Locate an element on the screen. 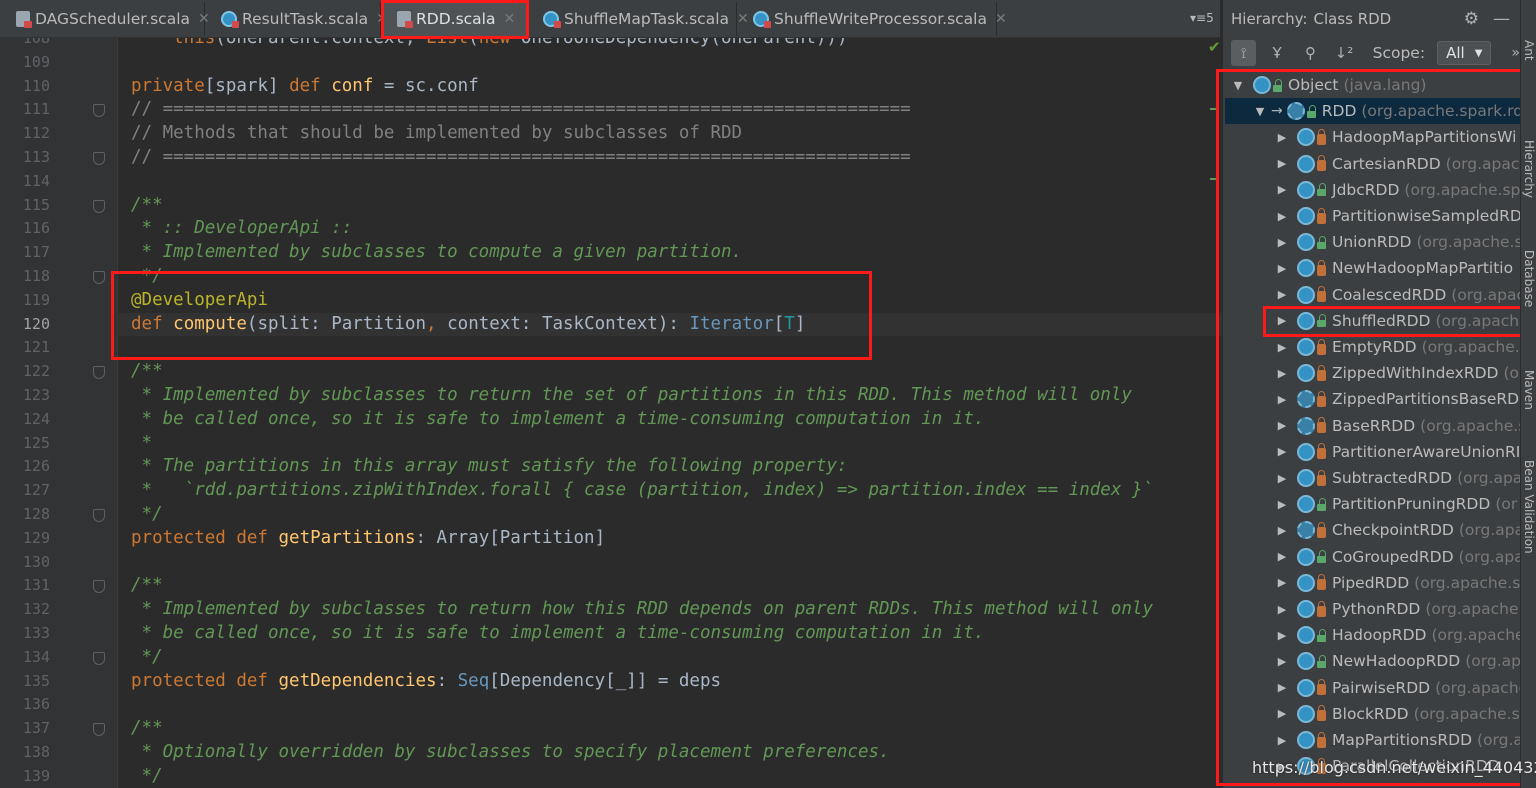 This screenshot has width=1536, height=788. hierarchy-tree-item: ▶ NewHadoopMapPartitio is located at coordinates (1373, 268).